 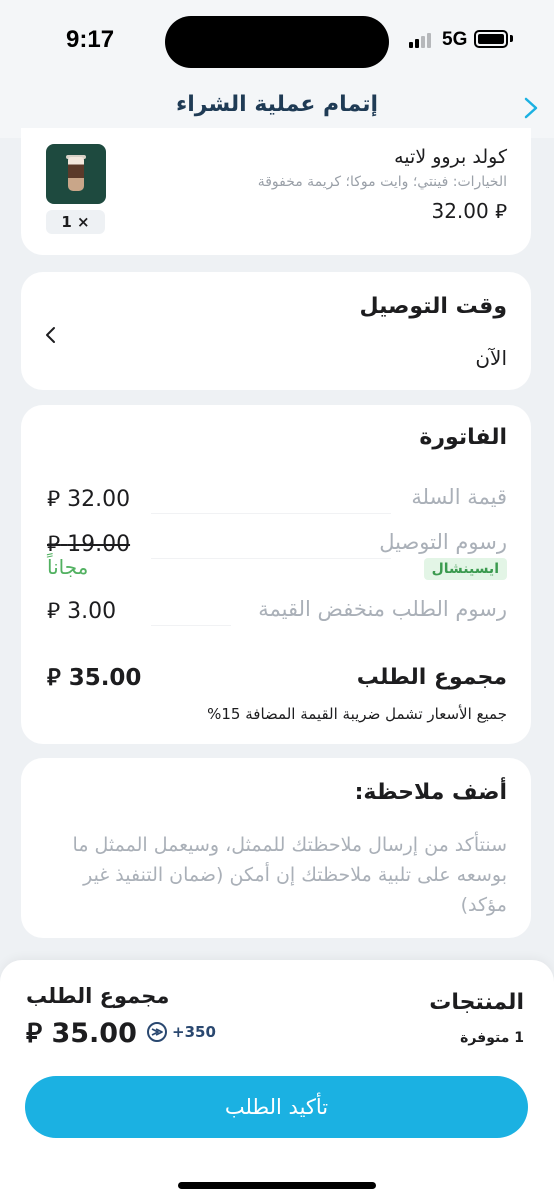 I want to click on dynamic-island, so click(x=277, y=42).